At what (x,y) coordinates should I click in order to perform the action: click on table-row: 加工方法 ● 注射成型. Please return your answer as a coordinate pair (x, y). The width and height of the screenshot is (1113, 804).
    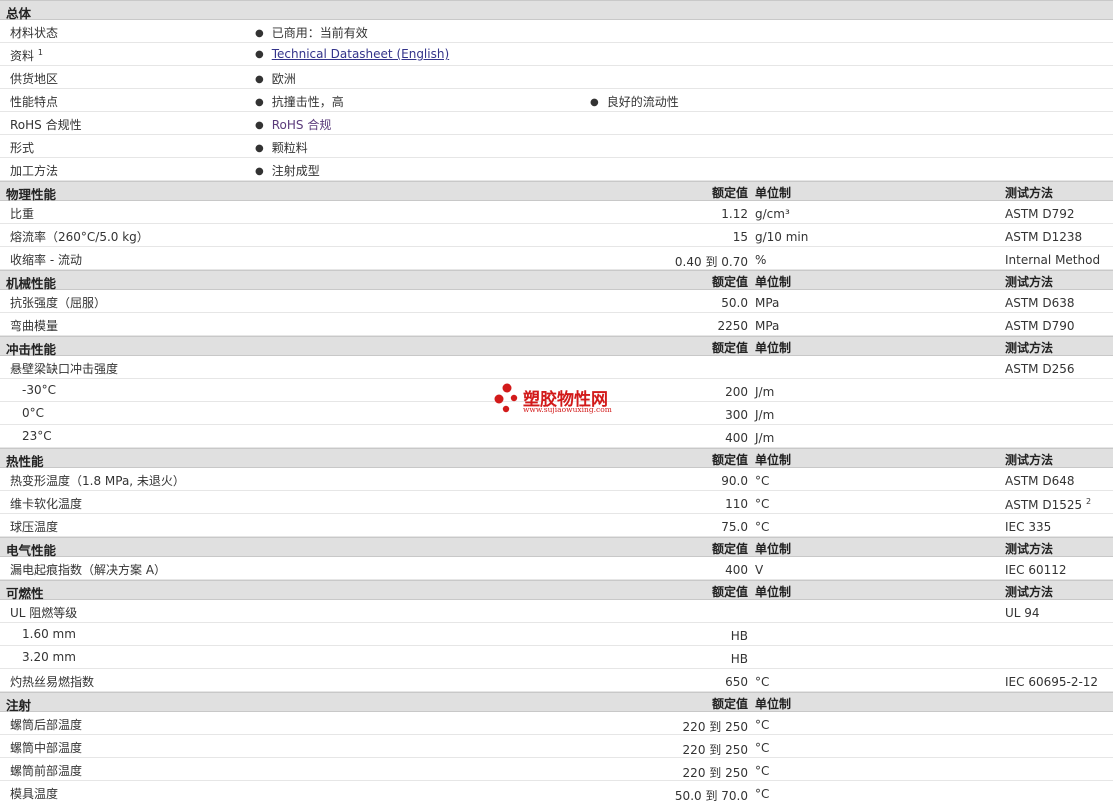
    Looking at the image, I should click on (556, 169).